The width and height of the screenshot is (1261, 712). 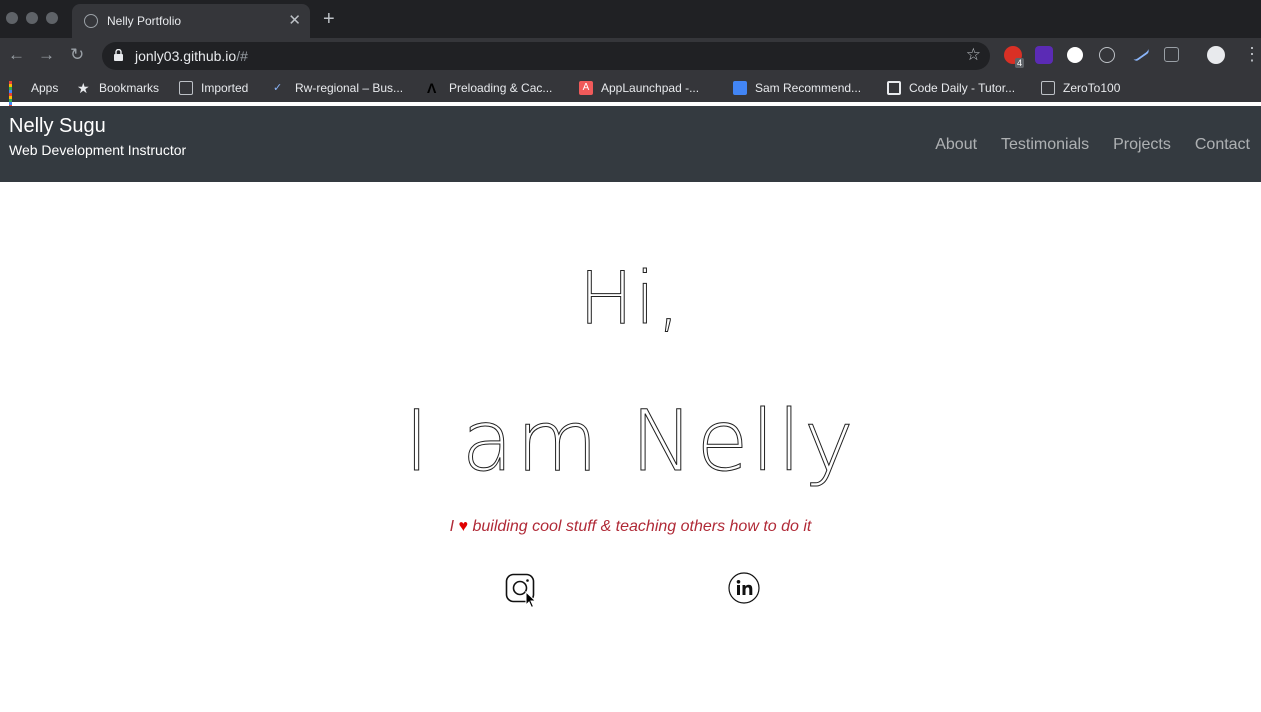 I want to click on nav-testimonials: Testimonials, so click(x=1045, y=145).